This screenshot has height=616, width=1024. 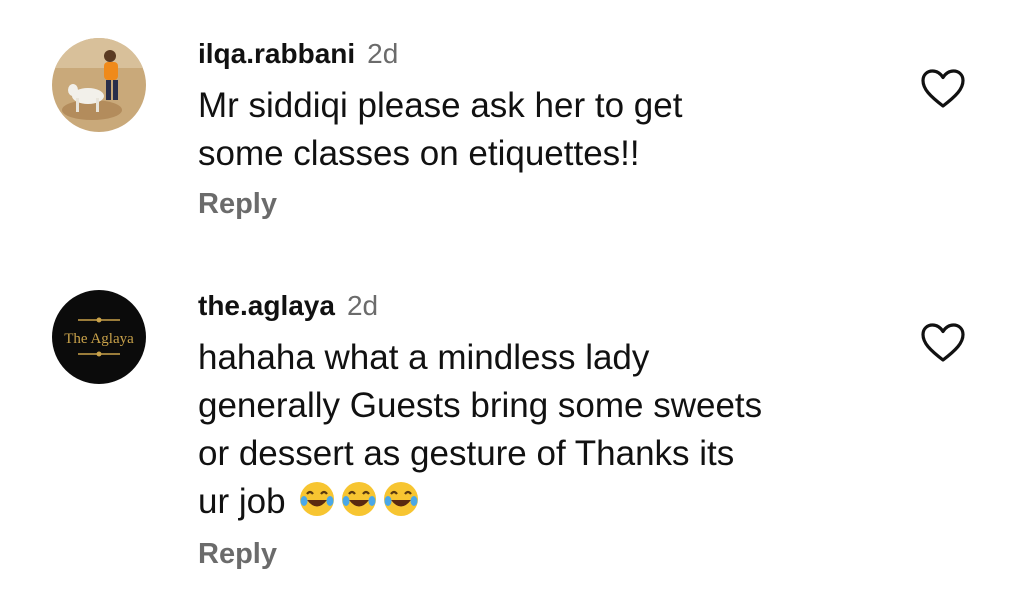 I want to click on avatar-logo-text: The Aglaya, so click(x=99, y=339).